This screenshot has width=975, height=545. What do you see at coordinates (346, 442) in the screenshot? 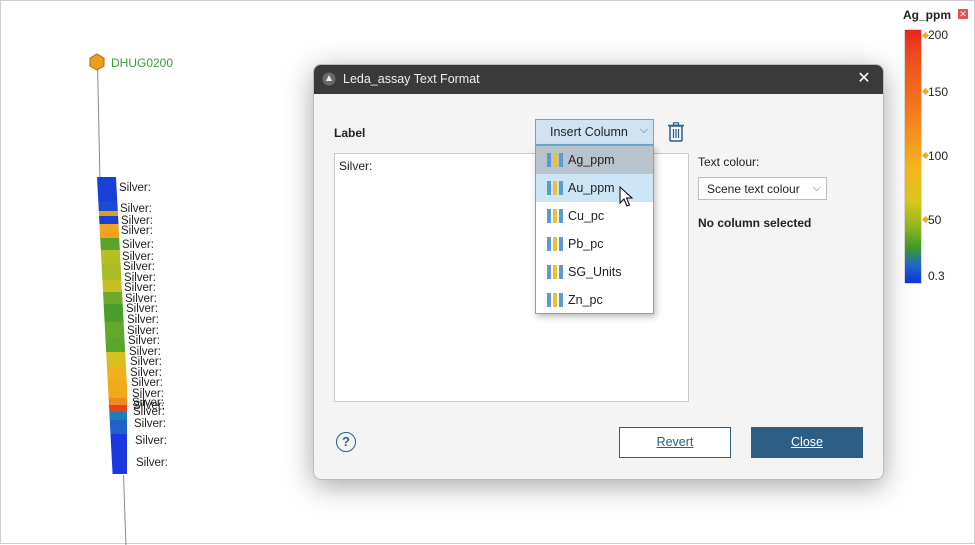
I see `help-icon: ?` at bounding box center [346, 442].